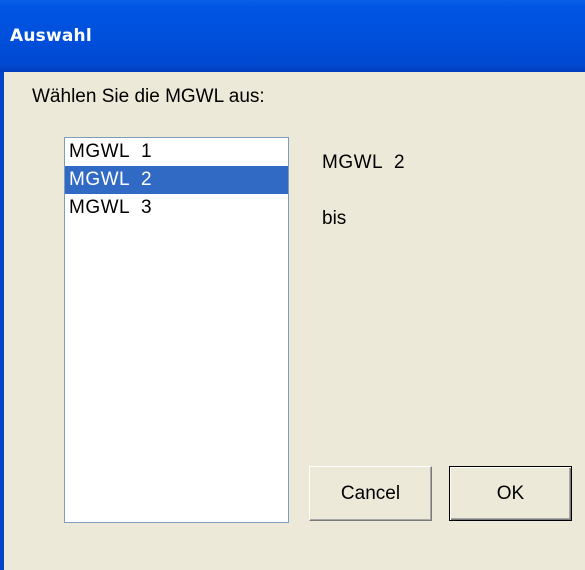  What do you see at coordinates (510, 493) in the screenshot?
I see `ok-button: OK` at bounding box center [510, 493].